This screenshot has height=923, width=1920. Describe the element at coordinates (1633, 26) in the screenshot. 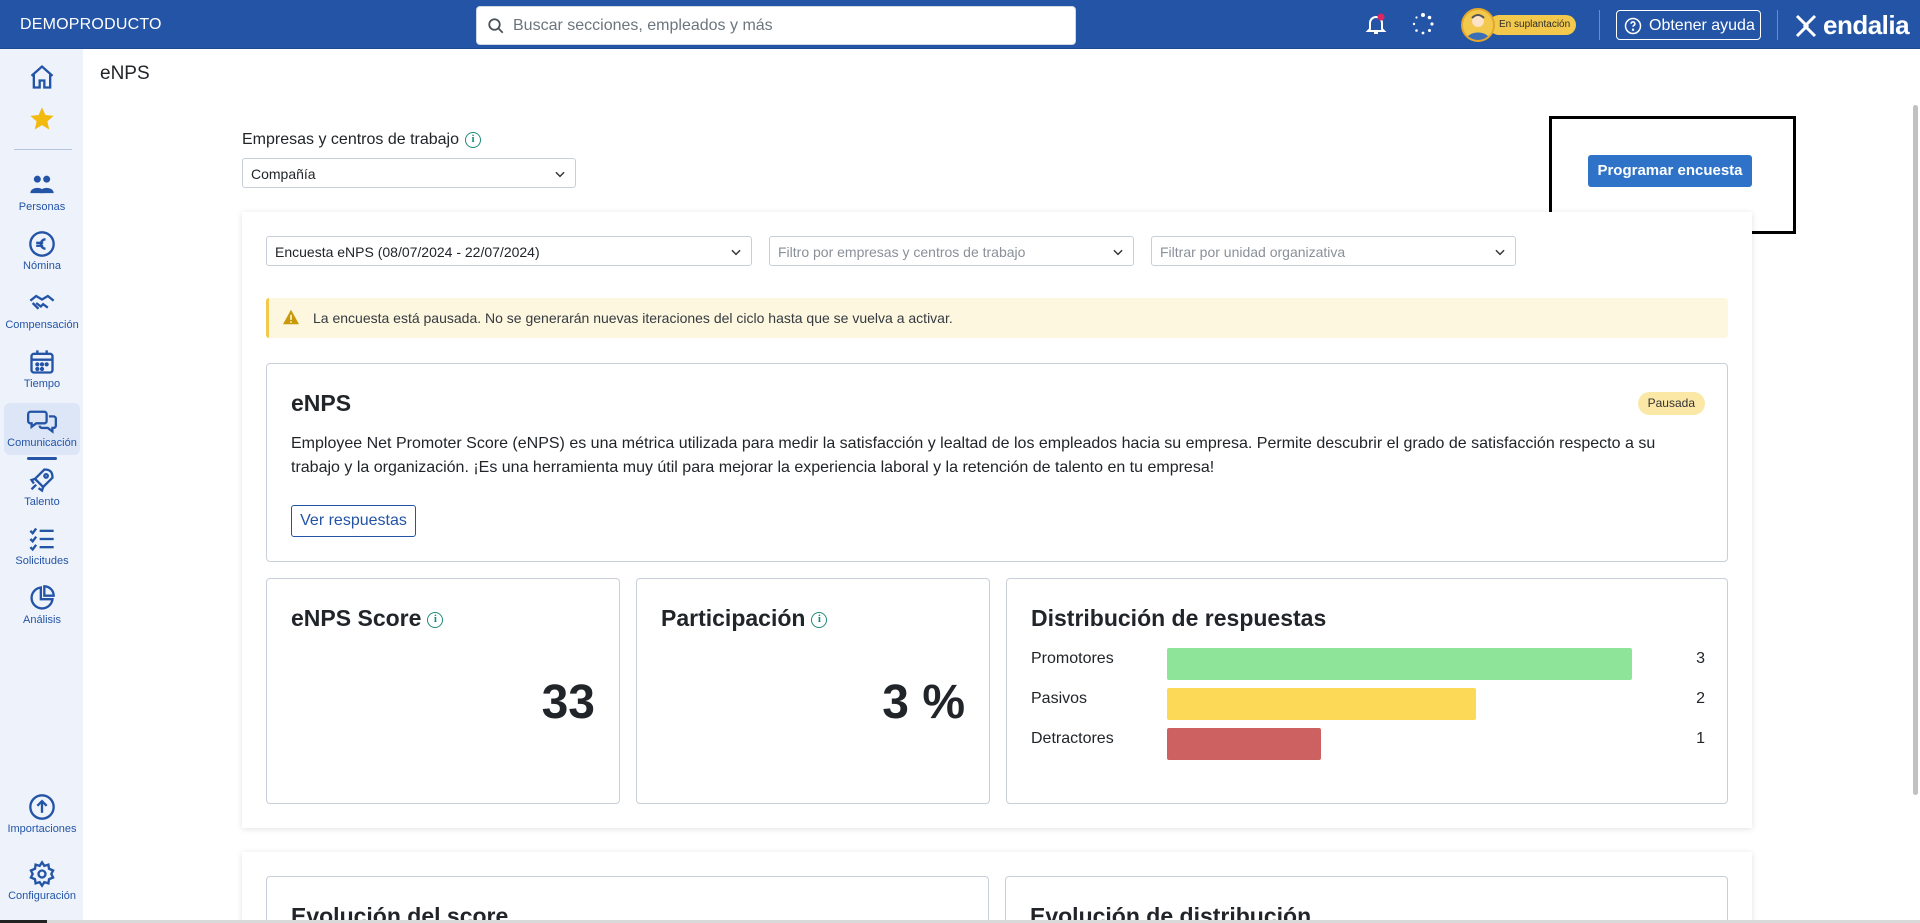

I see `help-circle-icon` at that location.